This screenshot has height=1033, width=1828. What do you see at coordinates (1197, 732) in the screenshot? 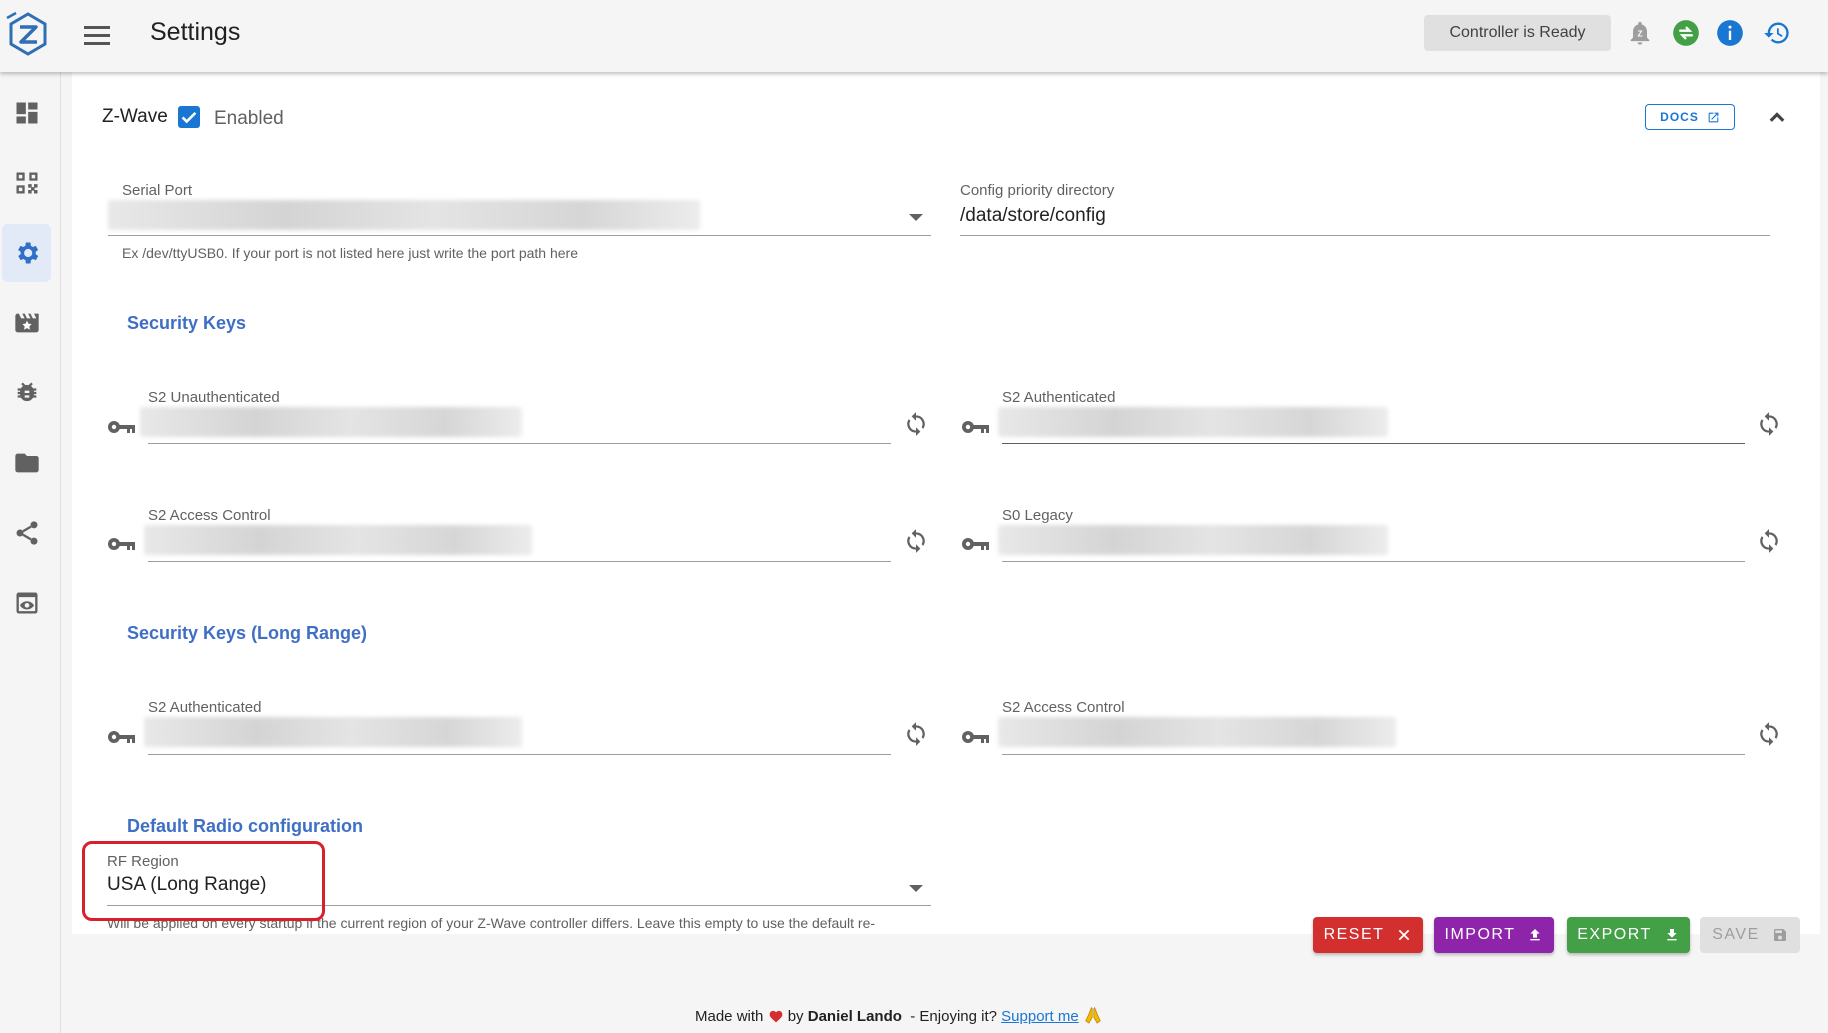
I see `lr-s2-access-input` at bounding box center [1197, 732].